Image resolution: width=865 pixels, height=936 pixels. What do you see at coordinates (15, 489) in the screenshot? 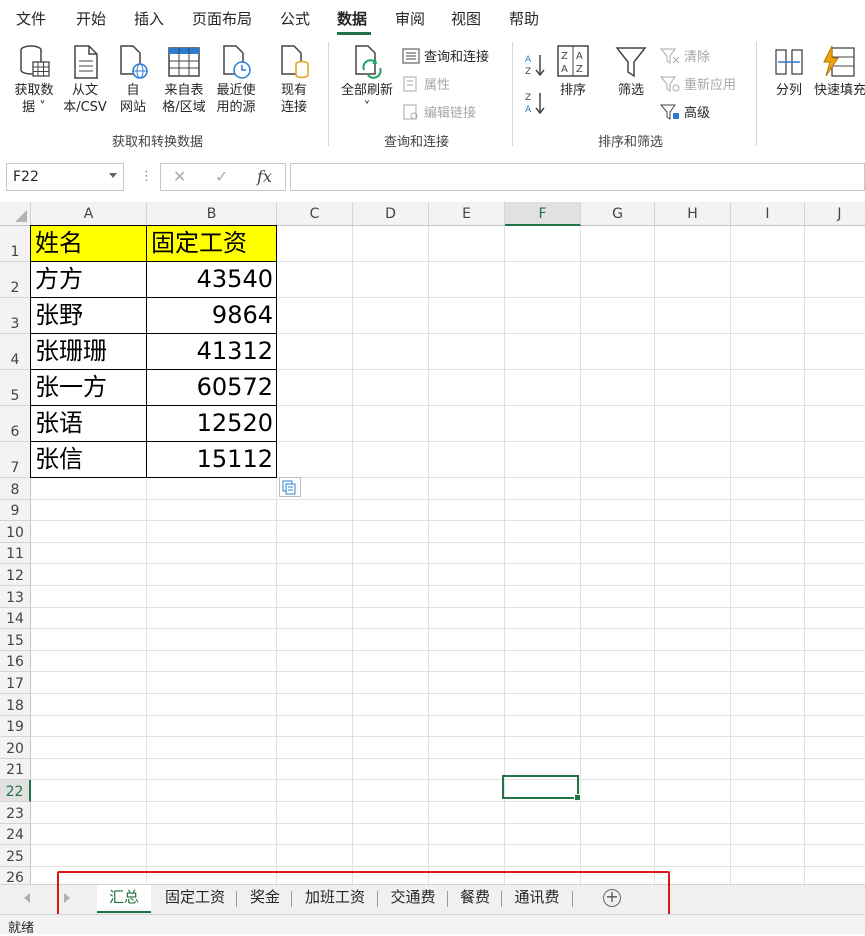
I see `row-header-8: 8` at bounding box center [15, 489].